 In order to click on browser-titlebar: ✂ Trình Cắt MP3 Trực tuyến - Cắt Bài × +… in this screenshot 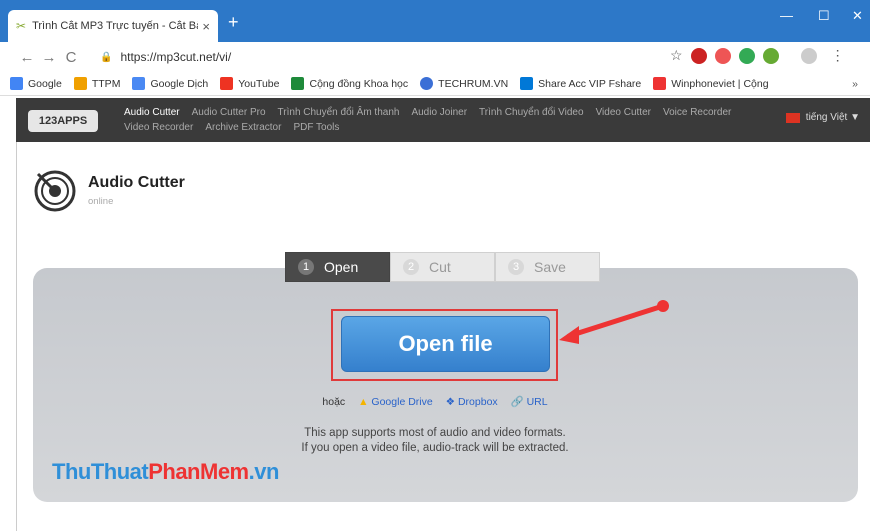, I will do `click(435, 21)`.